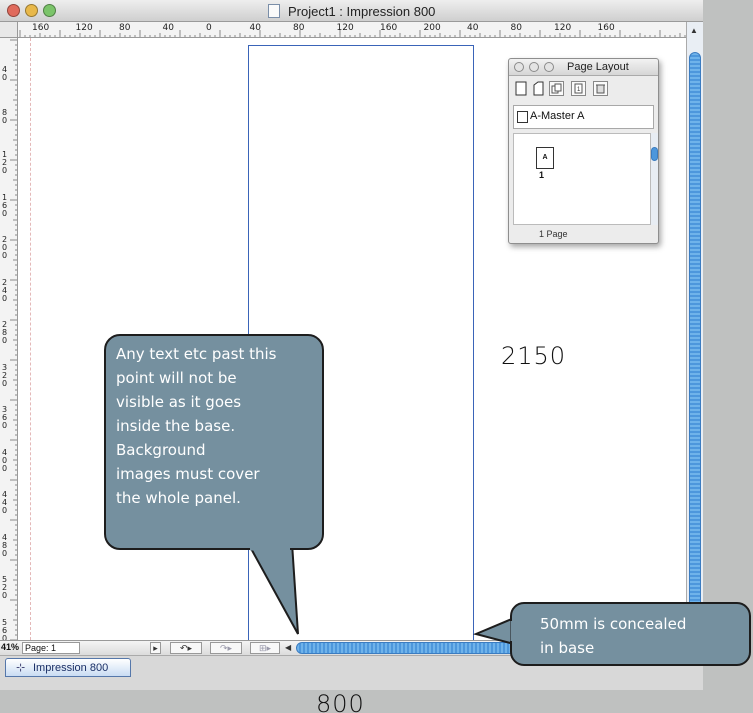 The image size is (753, 713). I want to click on height-dimension-label: 2150, so click(534, 356).